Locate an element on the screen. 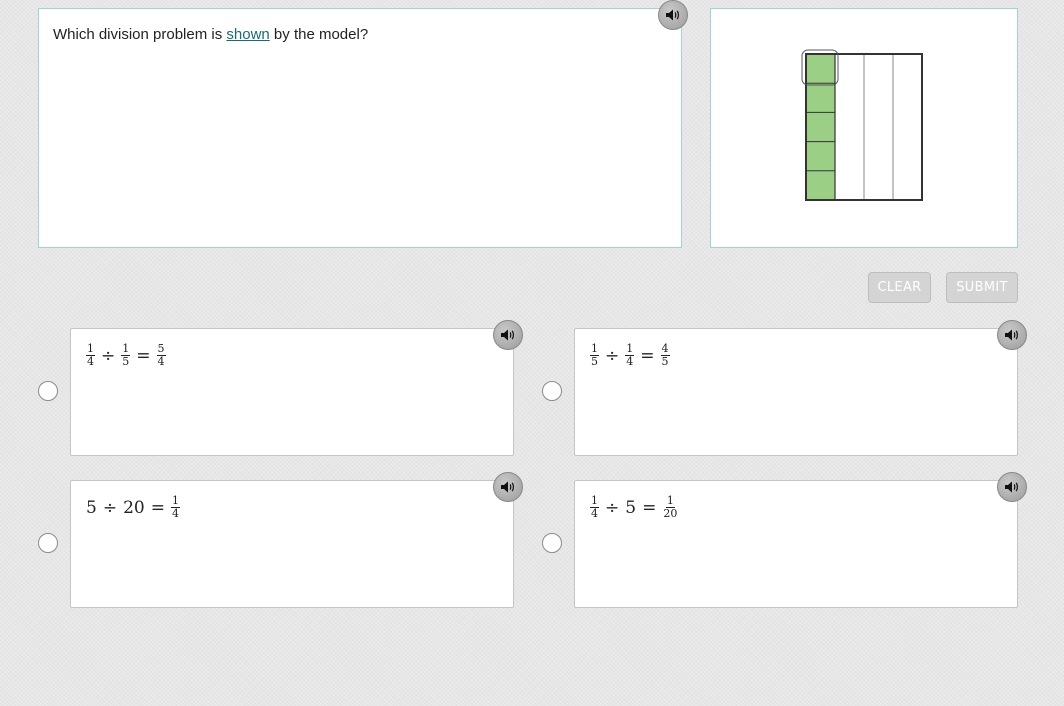 This screenshot has width=1064, height=706. submit-button: SUBMIT is located at coordinates (982, 287).